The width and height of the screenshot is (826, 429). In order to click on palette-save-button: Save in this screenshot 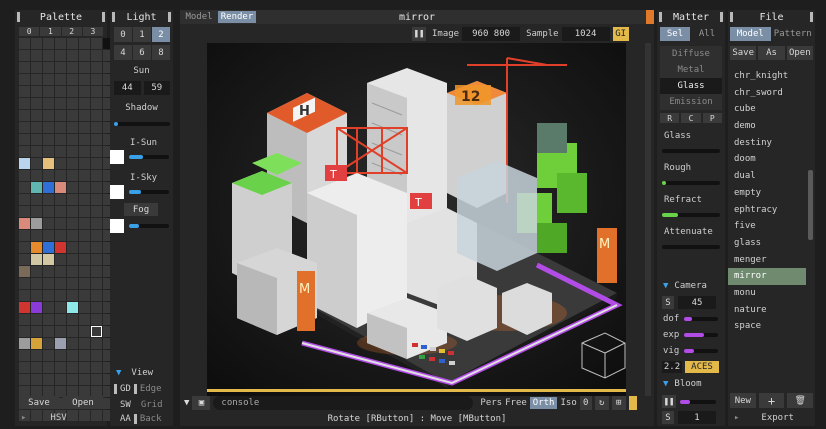, I will do `click(39, 402)`.